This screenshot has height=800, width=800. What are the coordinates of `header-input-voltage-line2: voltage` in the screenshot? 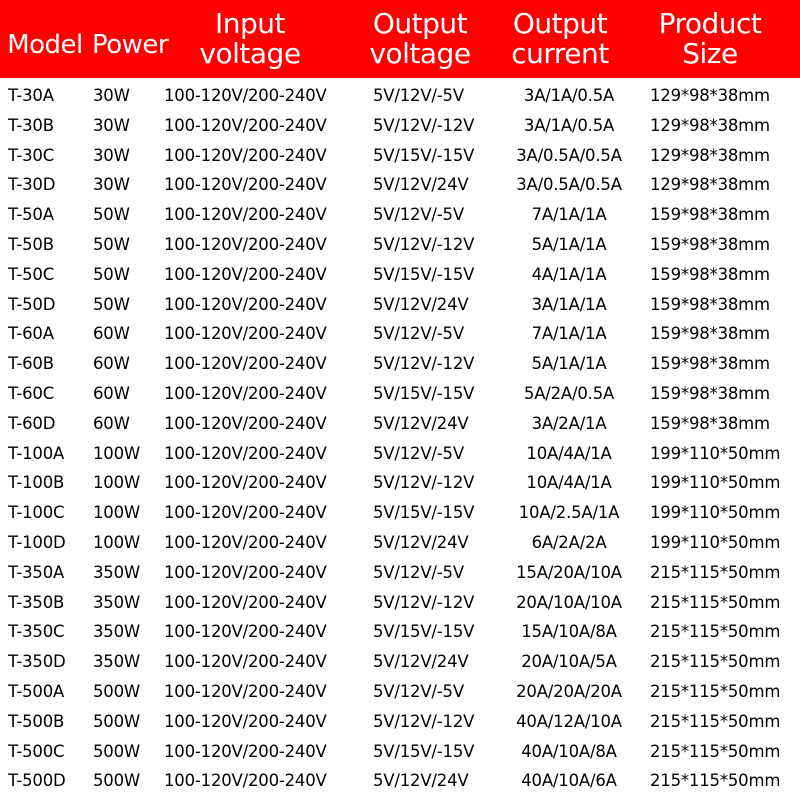 It's located at (250, 53).